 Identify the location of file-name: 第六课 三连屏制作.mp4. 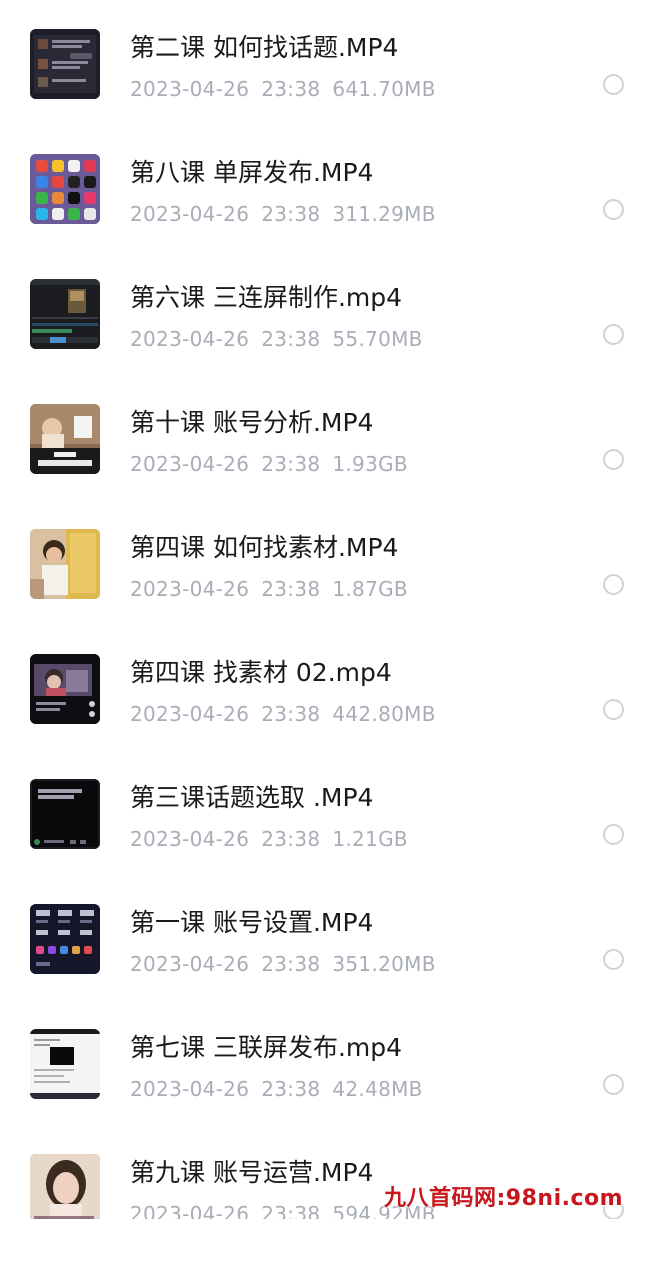
(266, 297).